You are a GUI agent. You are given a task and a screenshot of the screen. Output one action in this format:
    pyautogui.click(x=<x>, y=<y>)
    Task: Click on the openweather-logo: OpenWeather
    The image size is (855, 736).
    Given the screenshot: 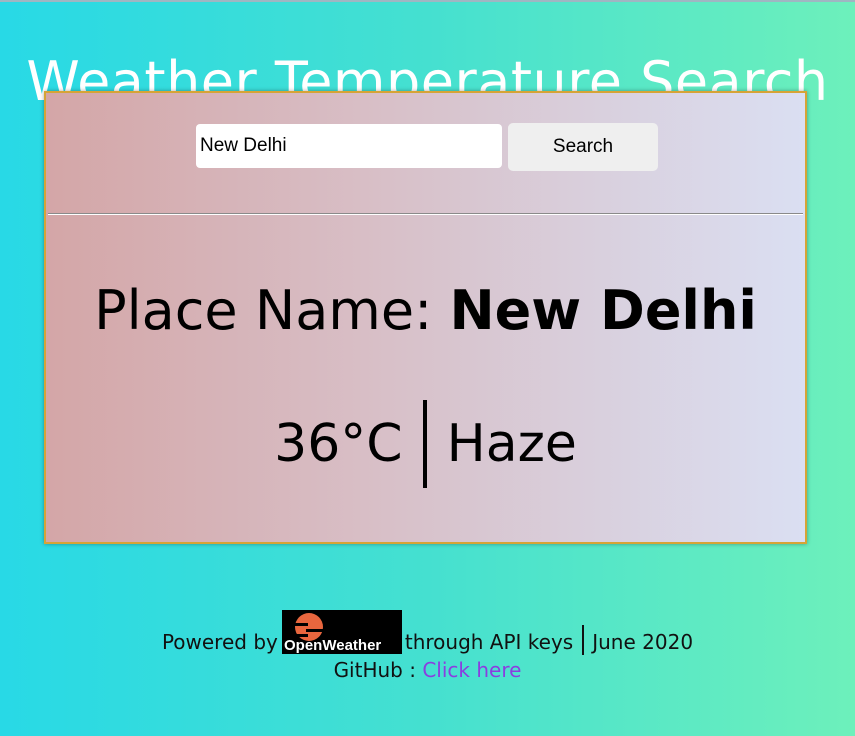 What is the action you would take?
    pyautogui.click(x=341, y=632)
    